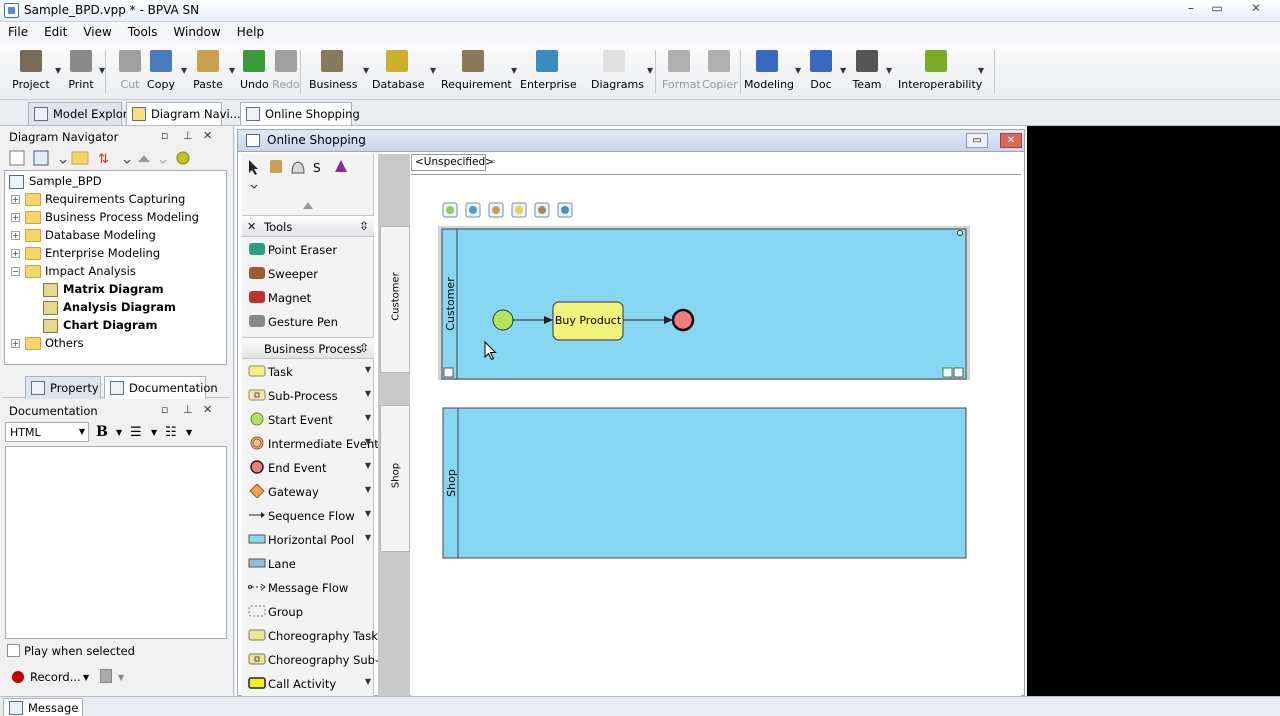 This screenshot has width=1280, height=716. What do you see at coordinates (308, 587) in the screenshot?
I see `palette-item-message-flow: Message Flow` at bounding box center [308, 587].